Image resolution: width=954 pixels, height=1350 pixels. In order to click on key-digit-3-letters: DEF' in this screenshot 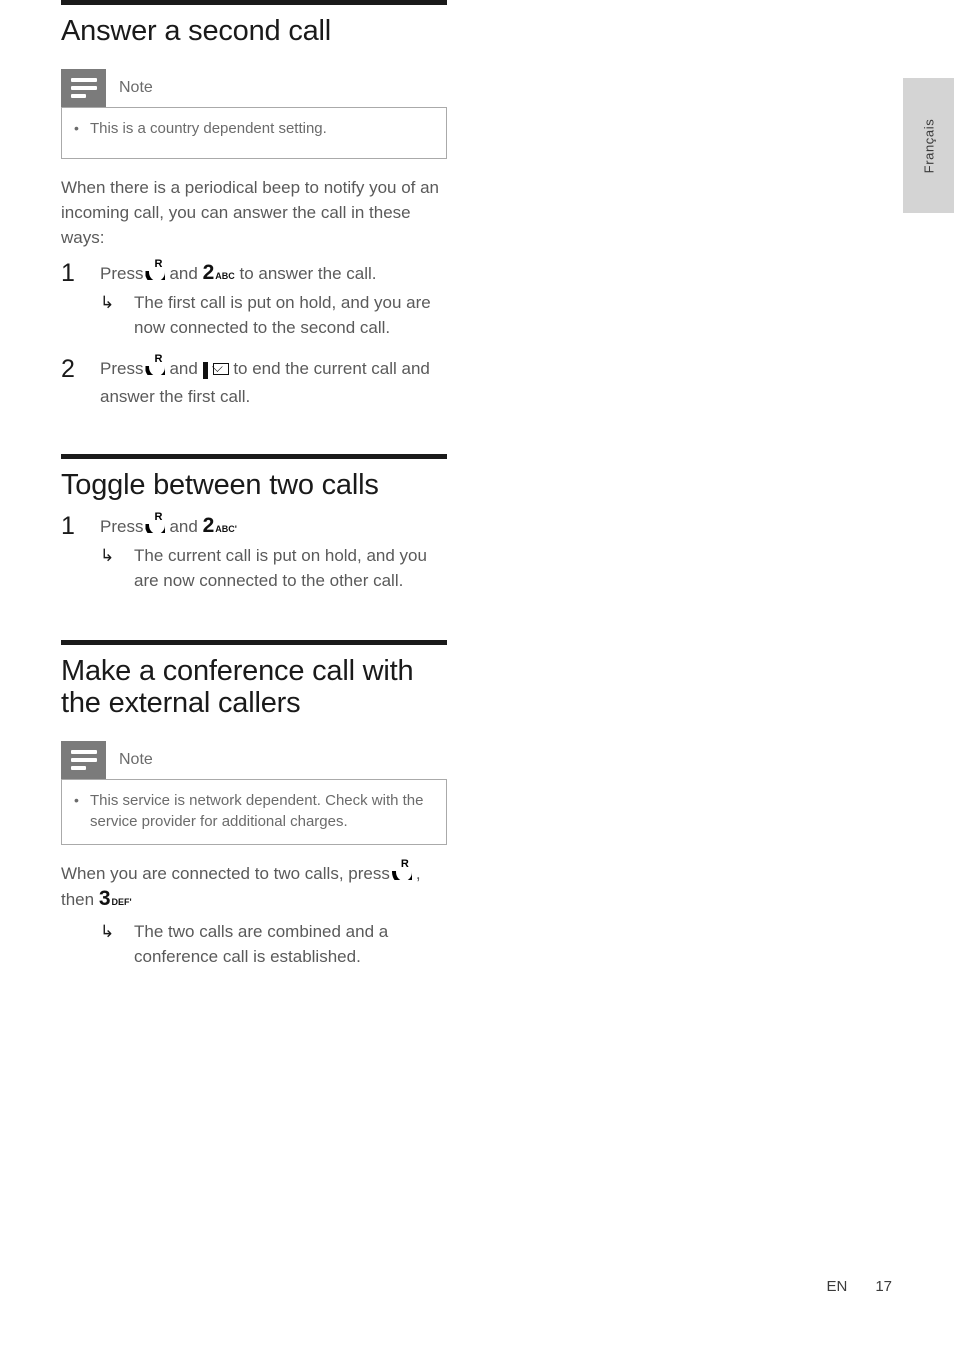, I will do `click(121, 902)`.